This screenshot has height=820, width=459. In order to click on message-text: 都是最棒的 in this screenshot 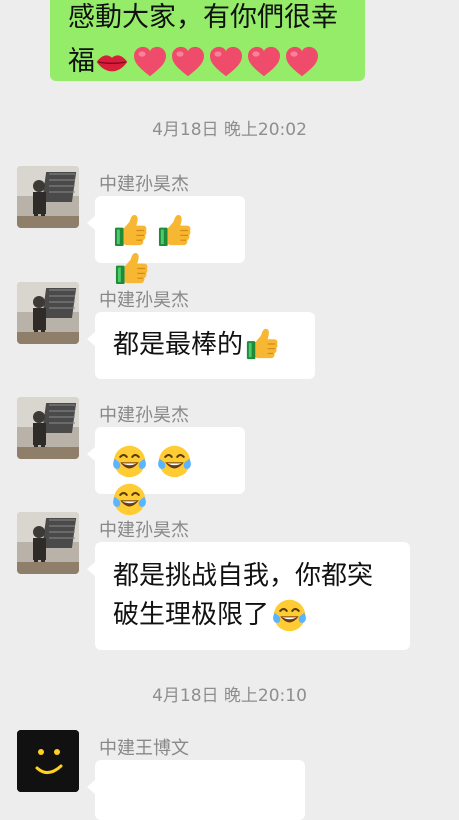, I will do `click(178, 345)`.